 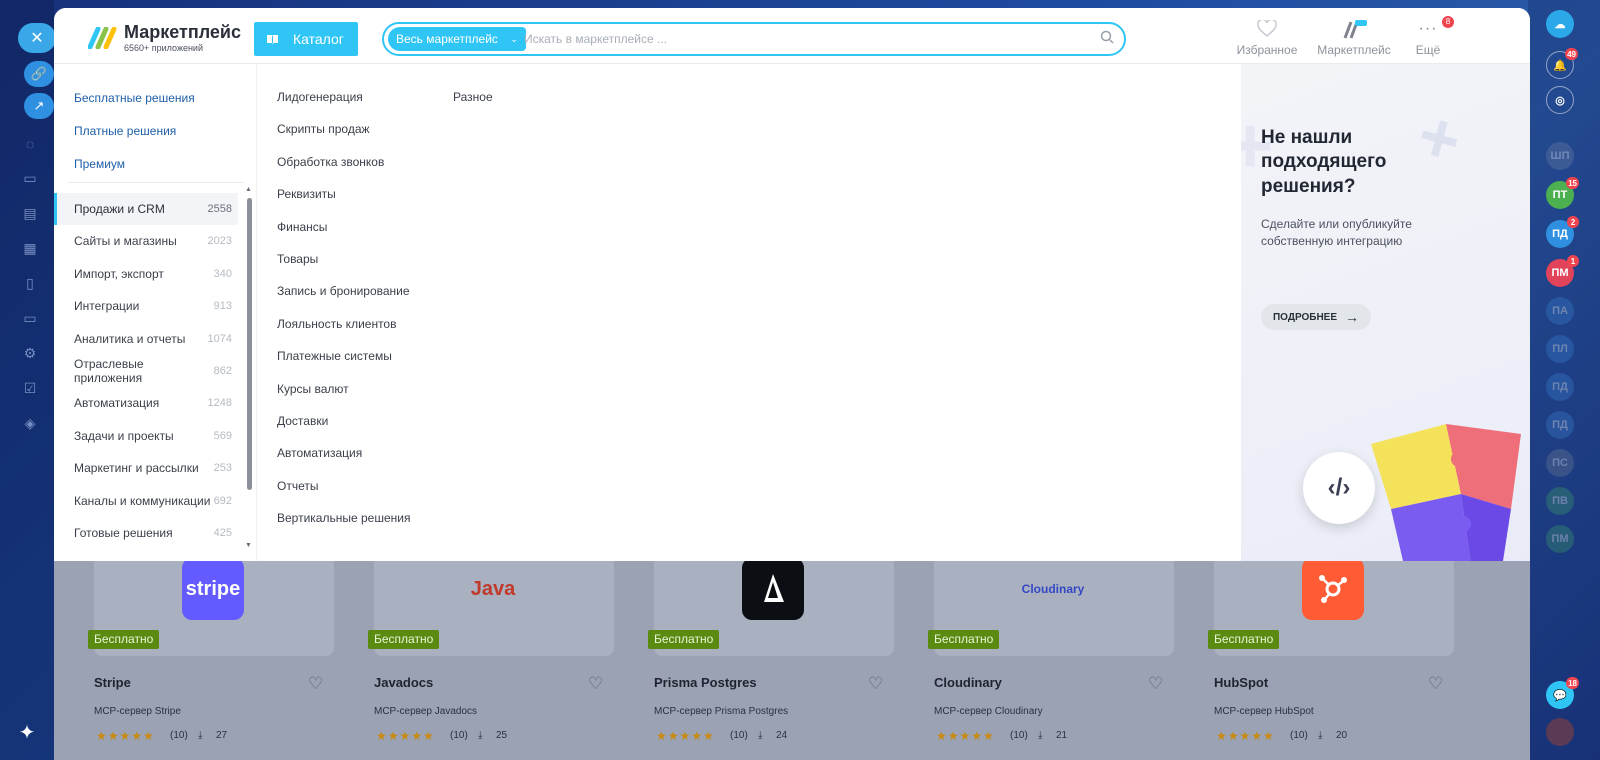 I want to click on category-item: Сайты и магазины 2023, so click(x=146, y=241).